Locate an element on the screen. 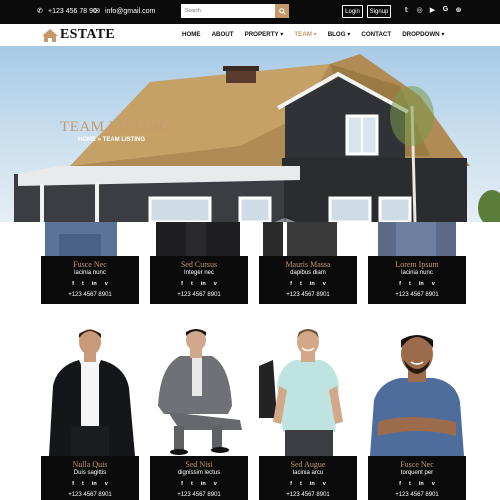 The height and width of the screenshot is (500, 500). search-input is located at coordinates (228, 11).